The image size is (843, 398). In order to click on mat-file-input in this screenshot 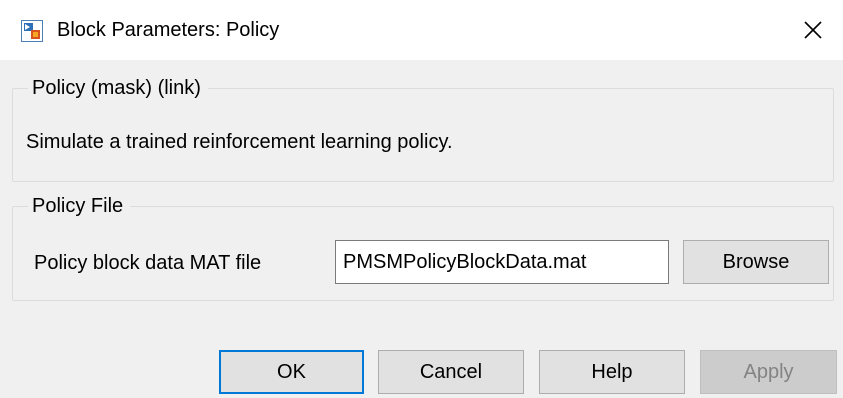, I will do `click(502, 262)`.